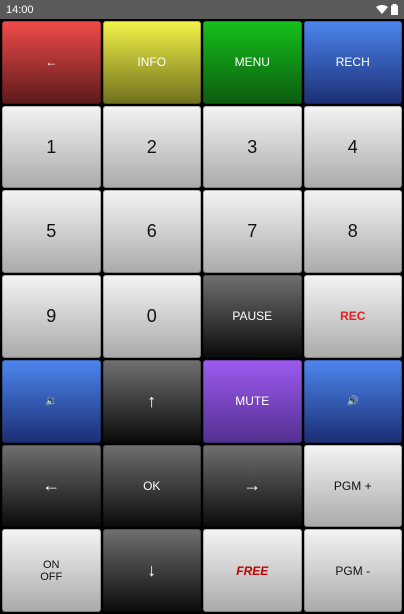 Image resolution: width=404 pixels, height=614 pixels. What do you see at coordinates (252, 316) in the screenshot?
I see `pause-button: PAUSE` at bounding box center [252, 316].